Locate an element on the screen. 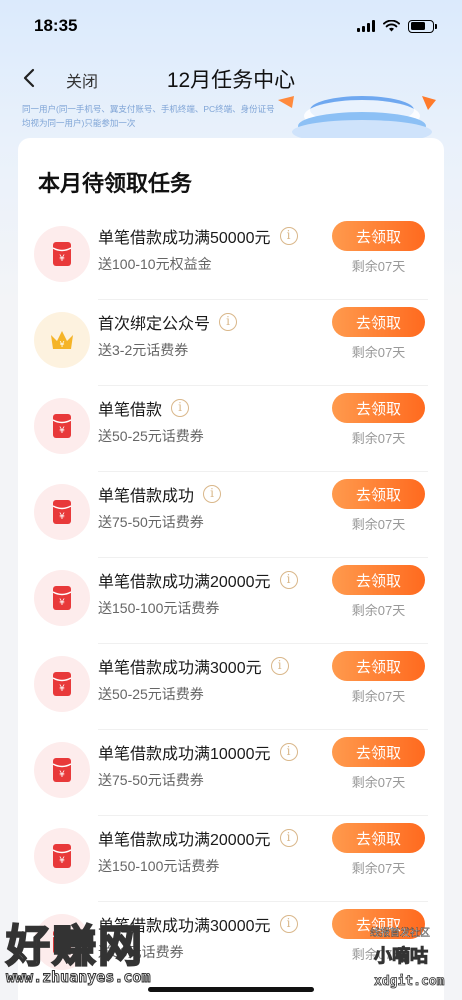 The height and width of the screenshot is (1000, 462). task-item: ¥ 单笔借款成功满10000元 i 送75-50元话费券 去领取 剩余07天 is located at coordinates (231, 773).